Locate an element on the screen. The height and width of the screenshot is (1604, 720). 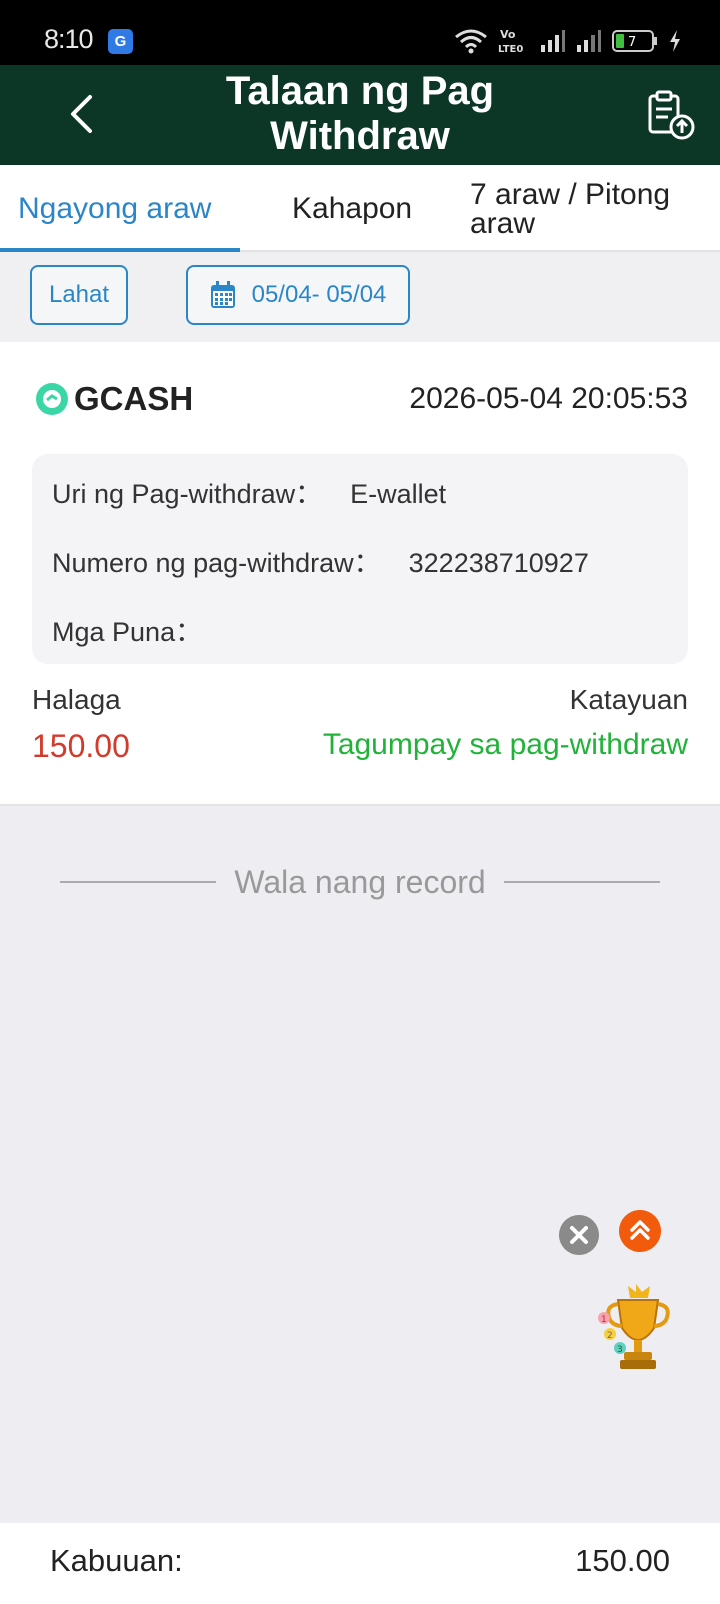
trophy-icon: 1 2 3 is located at coordinates (637, 1327).